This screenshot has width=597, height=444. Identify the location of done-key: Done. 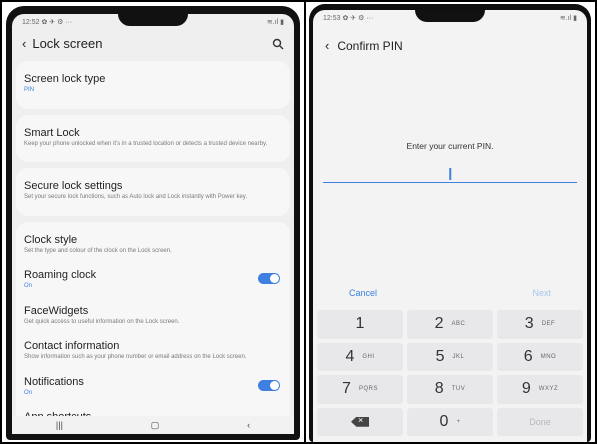
(540, 421).